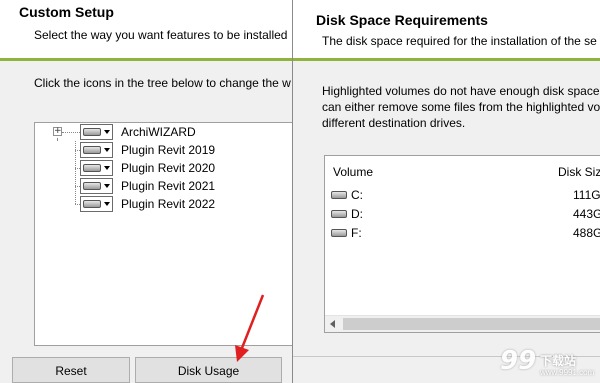 This screenshot has width=600, height=383. I want to click on column-header-disk-size: Disk Size, so click(579, 172).